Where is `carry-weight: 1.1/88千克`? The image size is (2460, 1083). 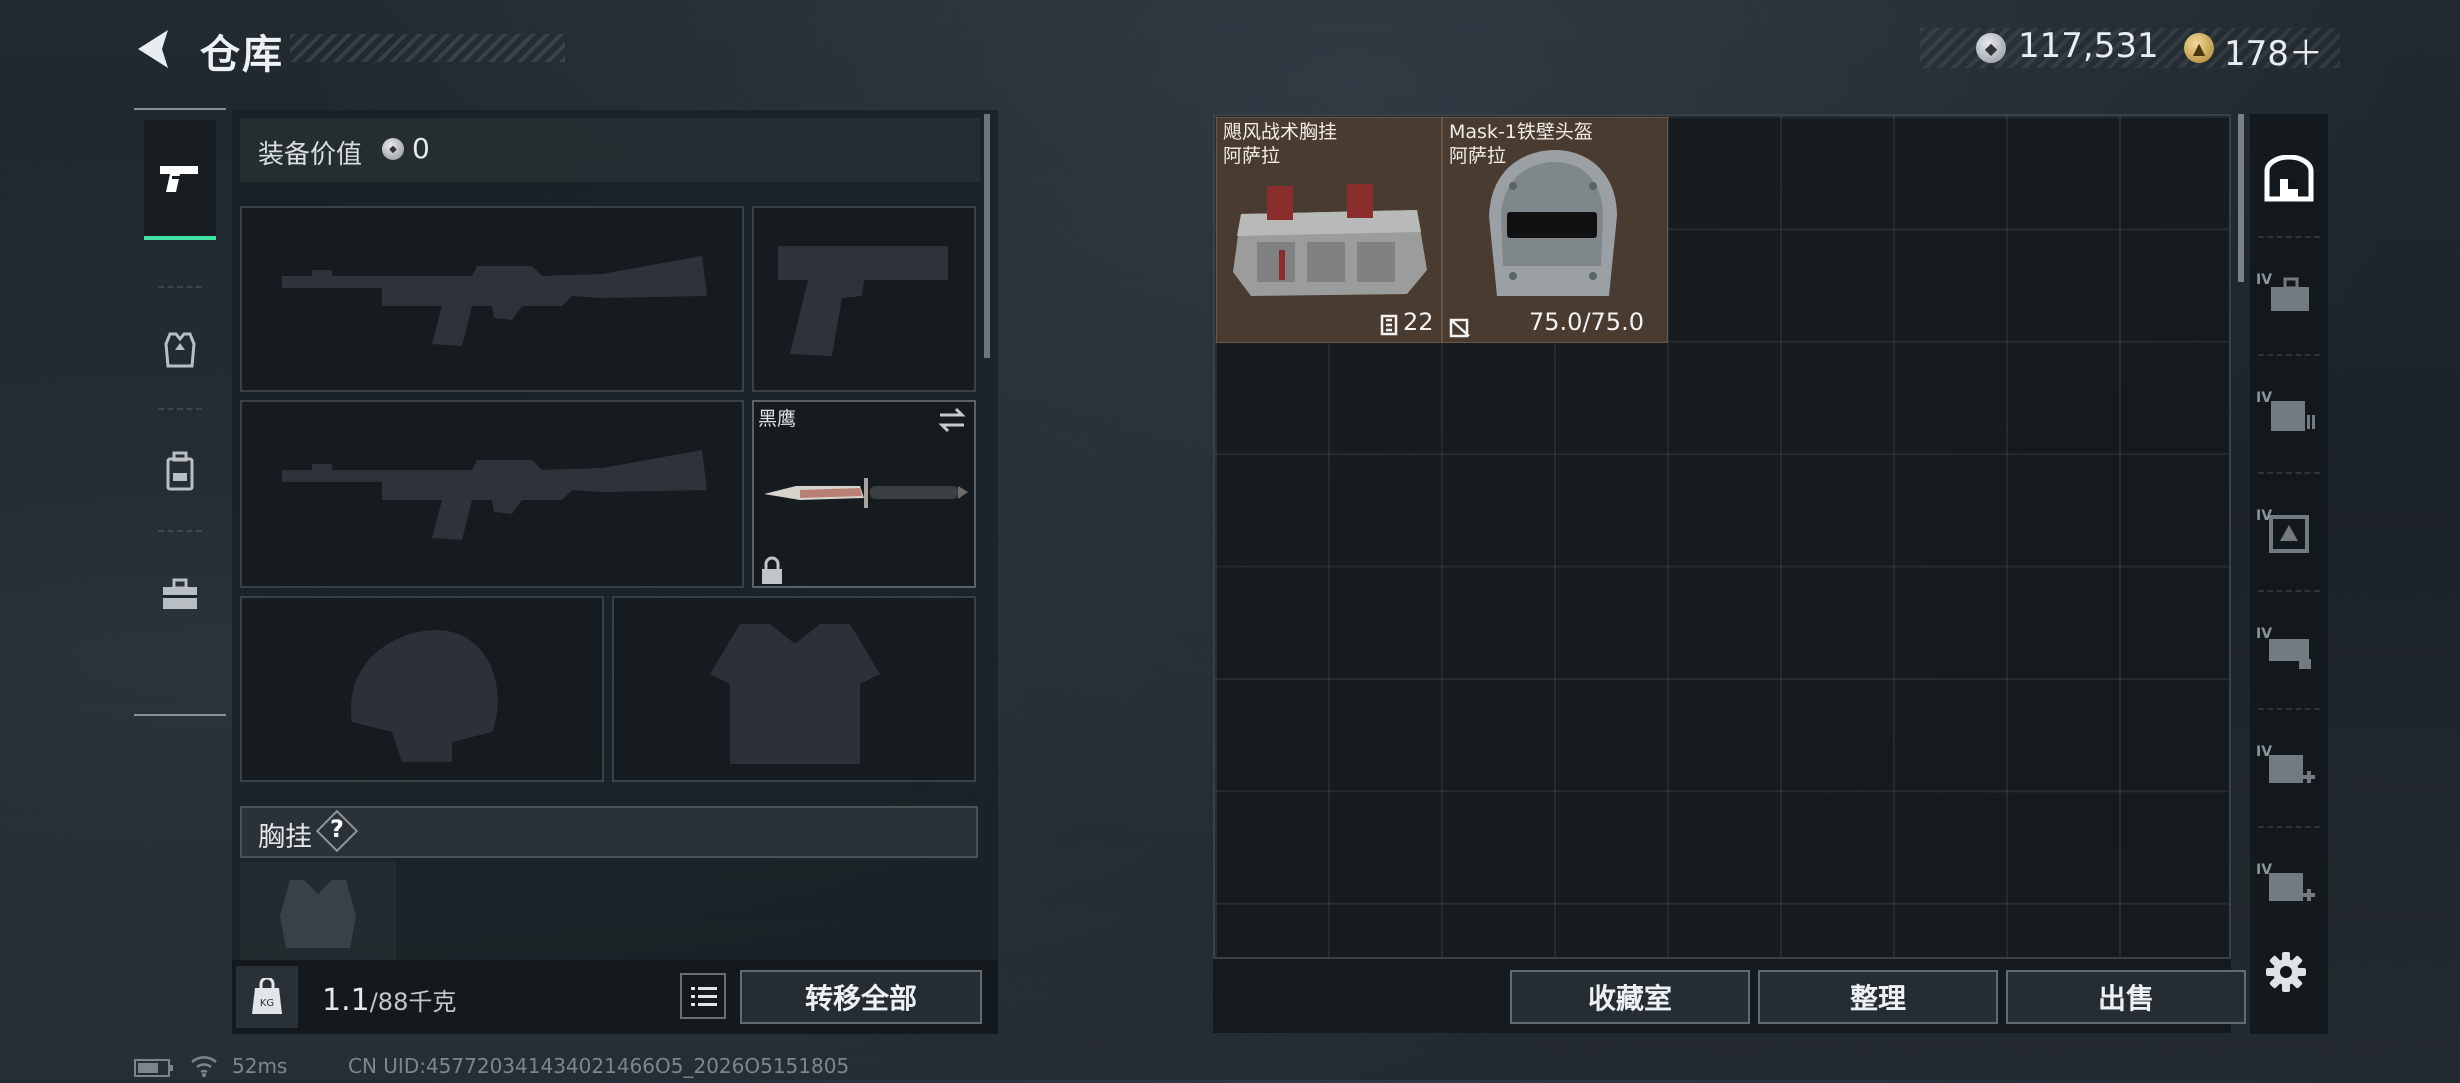 carry-weight: 1.1/88千克 is located at coordinates (389, 1000).